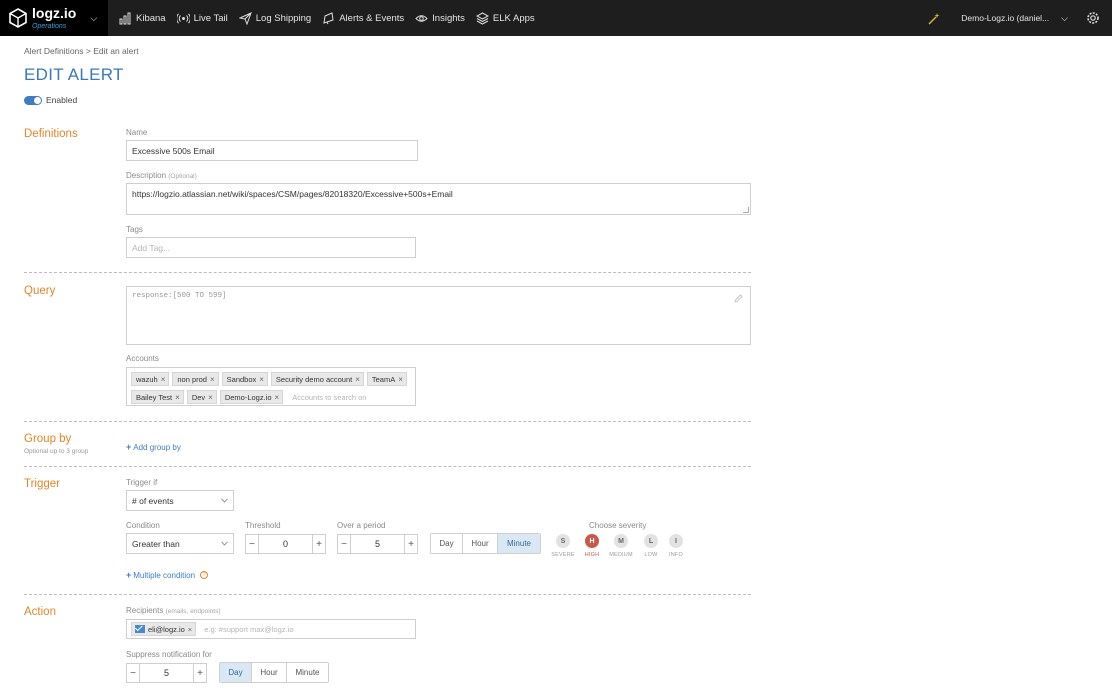  Describe the element at coordinates (150, 379) in the screenshot. I see `account-chip: wazuh ×` at that location.